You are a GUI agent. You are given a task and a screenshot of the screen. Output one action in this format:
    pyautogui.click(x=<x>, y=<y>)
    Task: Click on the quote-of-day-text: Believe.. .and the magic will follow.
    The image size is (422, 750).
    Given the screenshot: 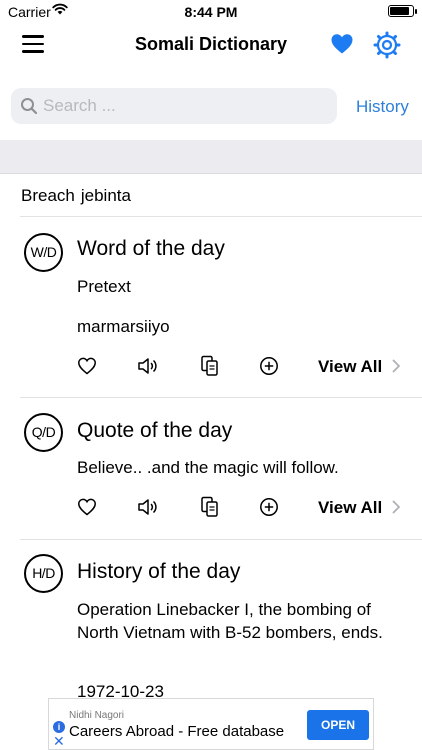 What is the action you would take?
    pyautogui.click(x=208, y=467)
    